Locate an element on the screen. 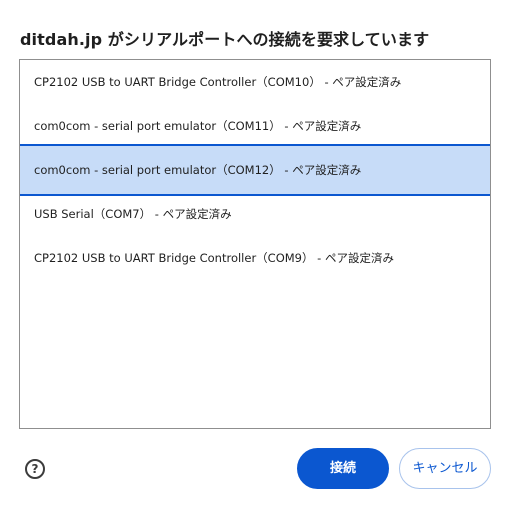 This screenshot has height=506, width=507. connect-button: 接続 is located at coordinates (343, 468).